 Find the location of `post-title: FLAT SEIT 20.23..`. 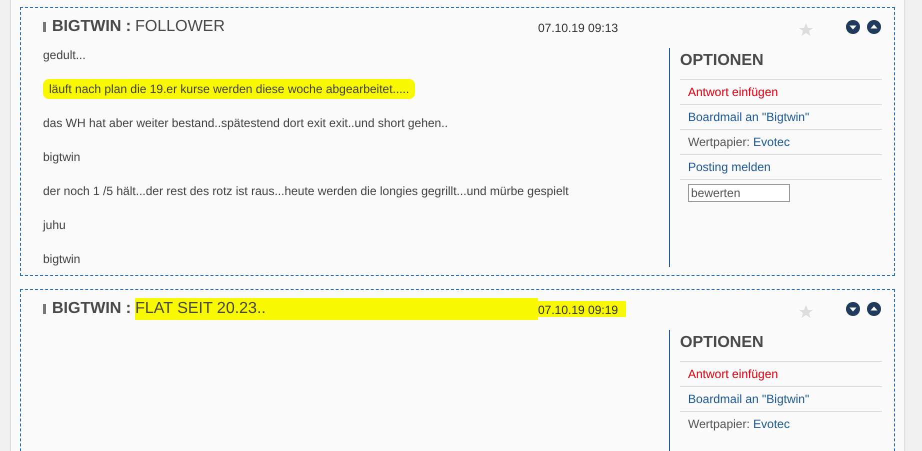

post-title: FLAT SEIT 20.23.. is located at coordinates (336, 309).